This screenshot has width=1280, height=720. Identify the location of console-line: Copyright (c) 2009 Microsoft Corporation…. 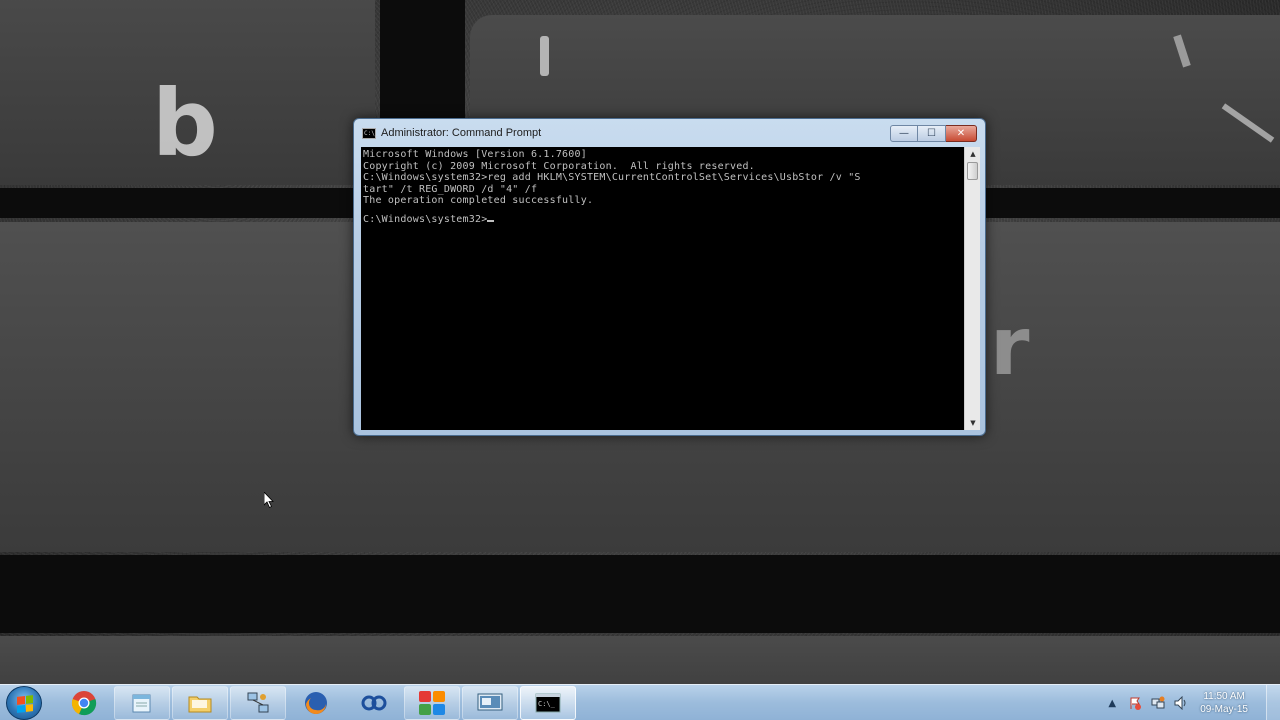
(559, 166).